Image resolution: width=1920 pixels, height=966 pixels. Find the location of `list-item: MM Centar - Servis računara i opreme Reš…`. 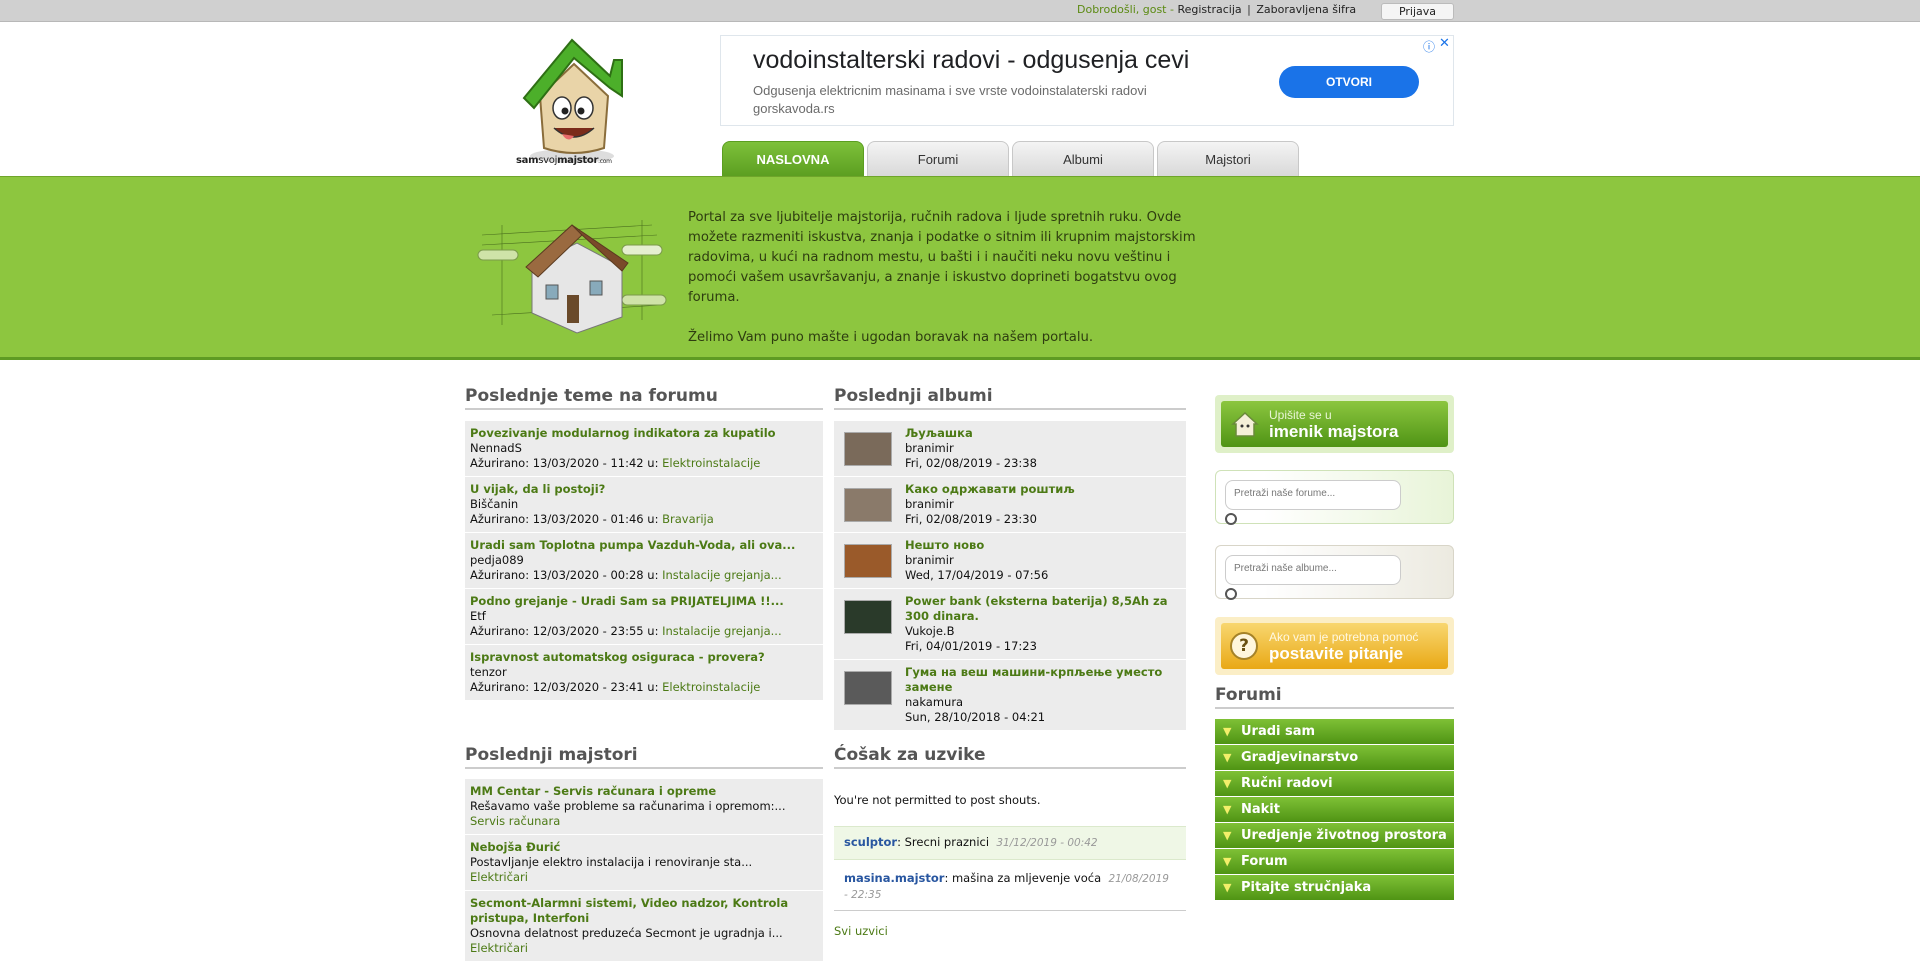

list-item: MM Centar - Servis računara i opreme Reš… is located at coordinates (644, 807).